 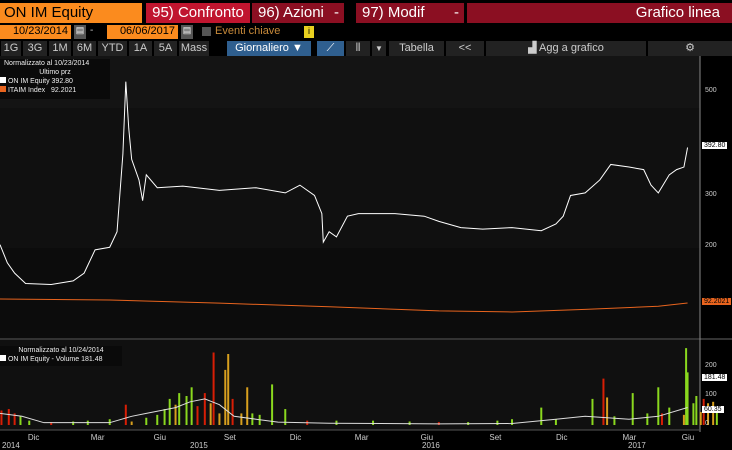 What do you see at coordinates (717, 302) in the screenshot?
I see `index-last-label: 92.2021` at bounding box center [717, 302].